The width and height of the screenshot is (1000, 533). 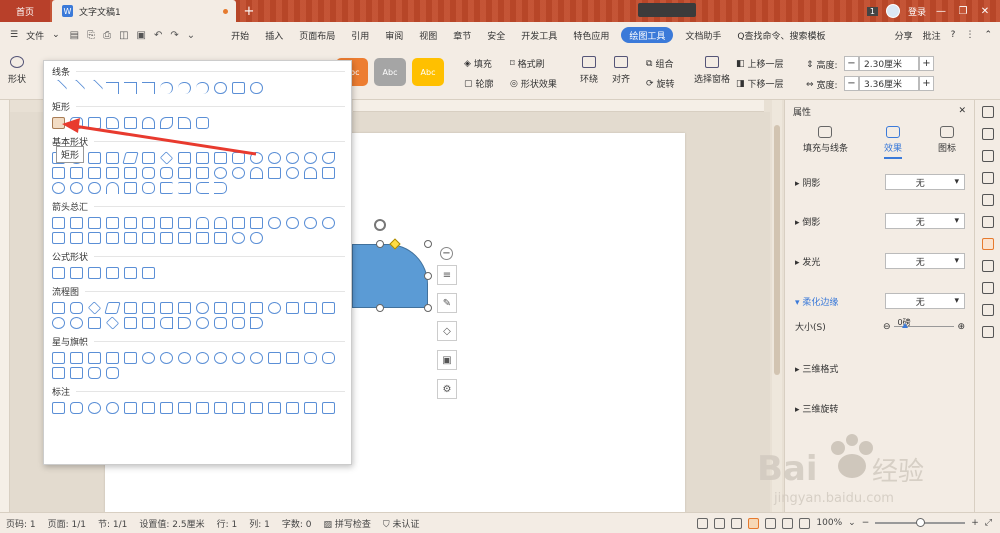 I want to click on shape-line, so click(x=58, y=88).